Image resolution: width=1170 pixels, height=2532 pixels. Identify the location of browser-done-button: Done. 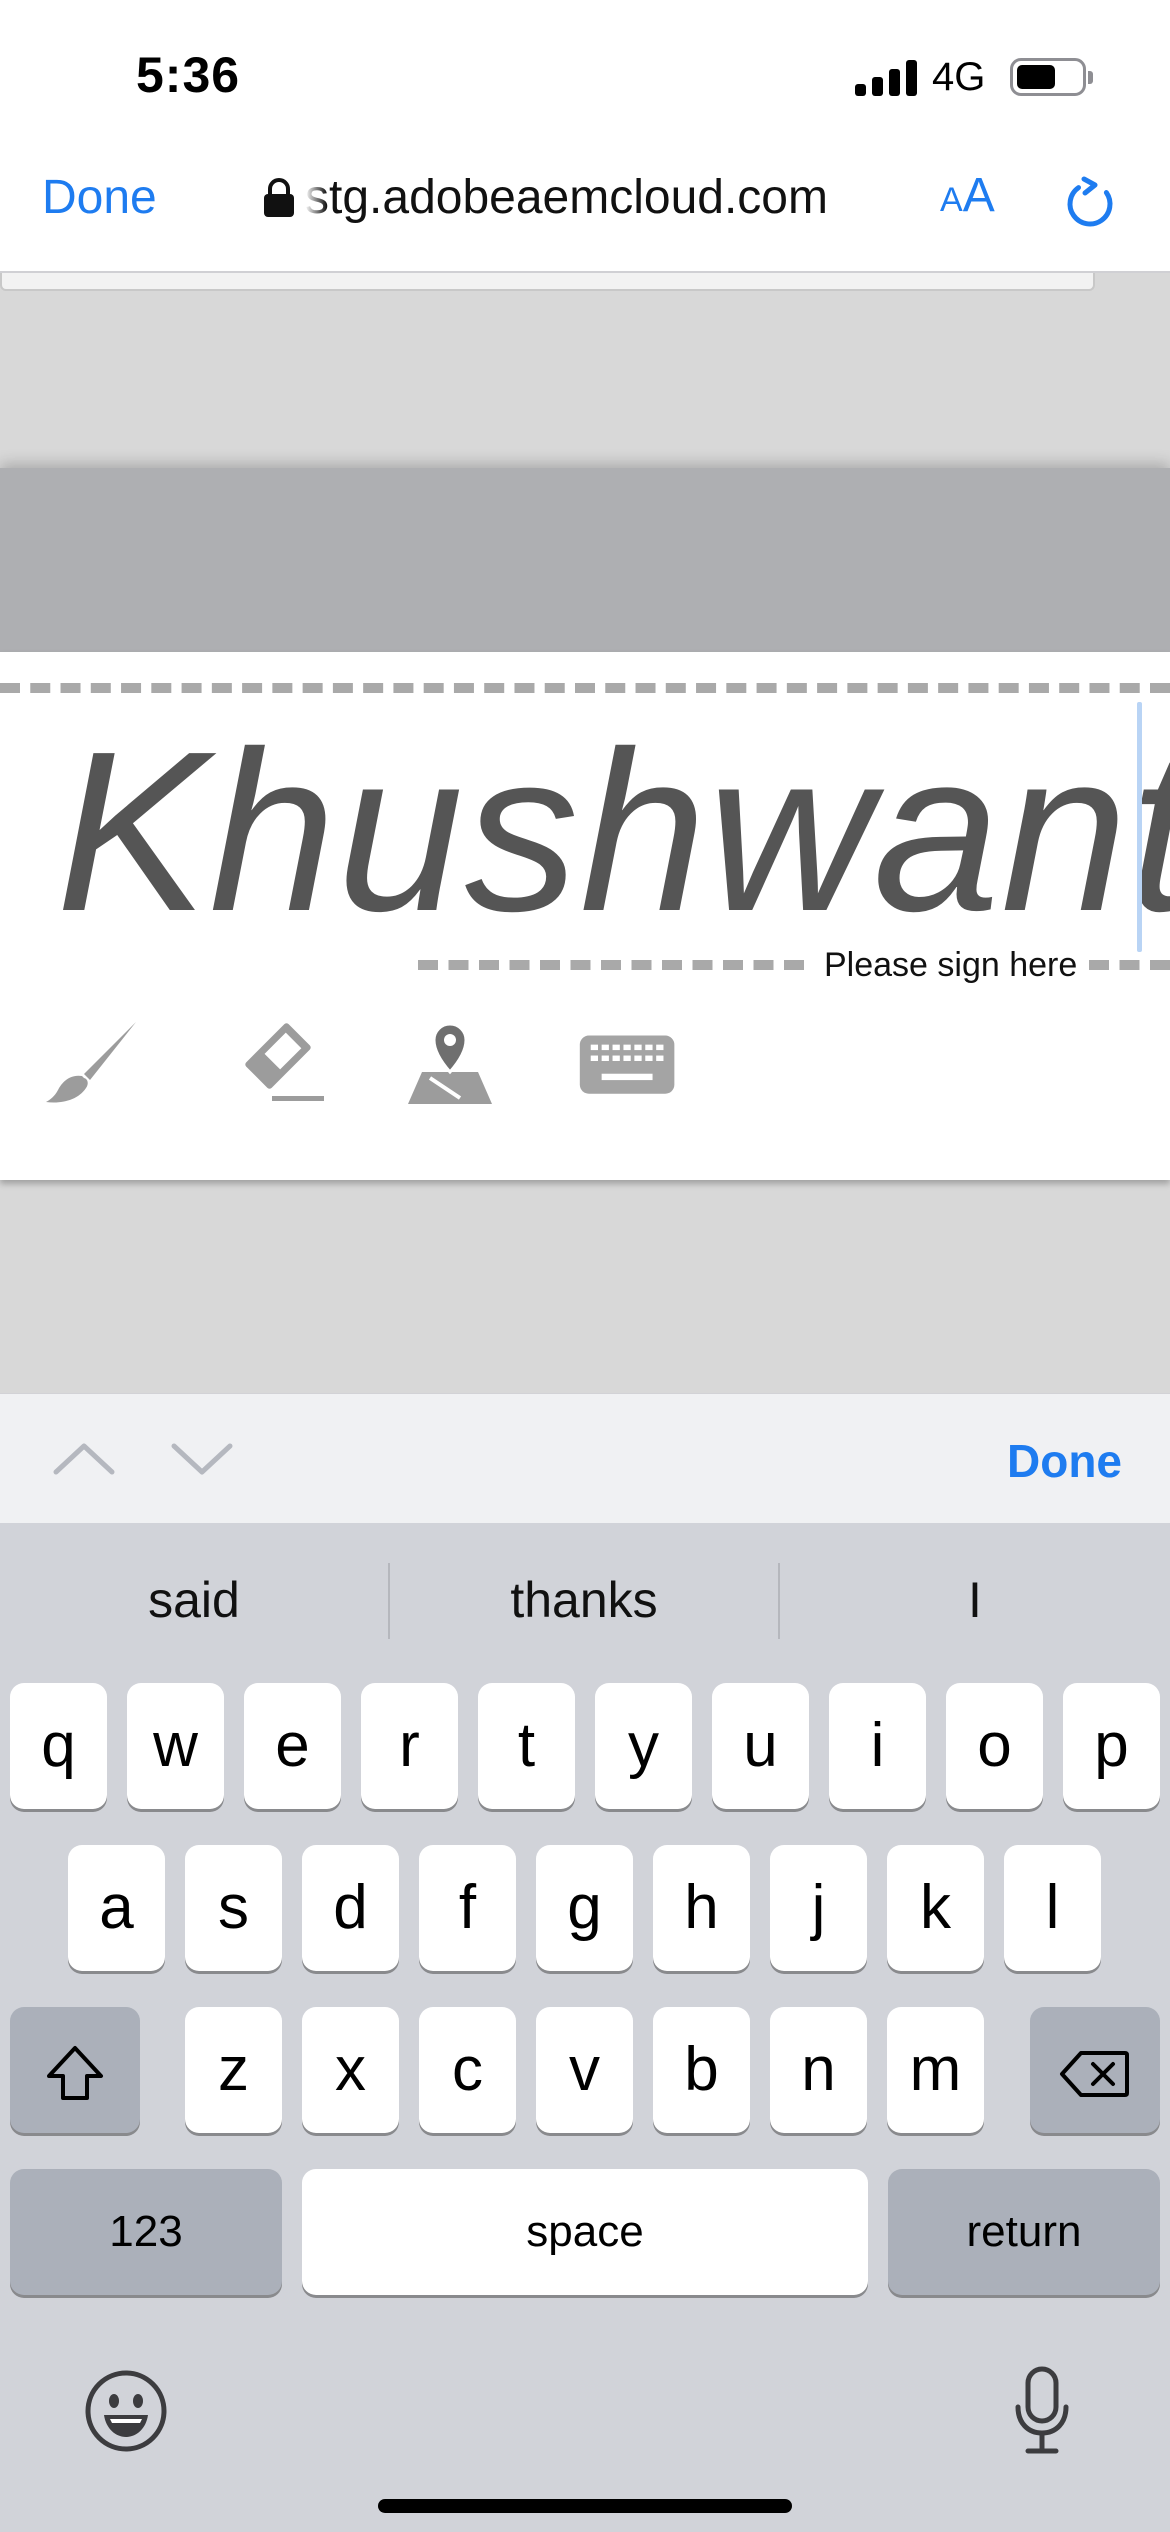
(99, 197).